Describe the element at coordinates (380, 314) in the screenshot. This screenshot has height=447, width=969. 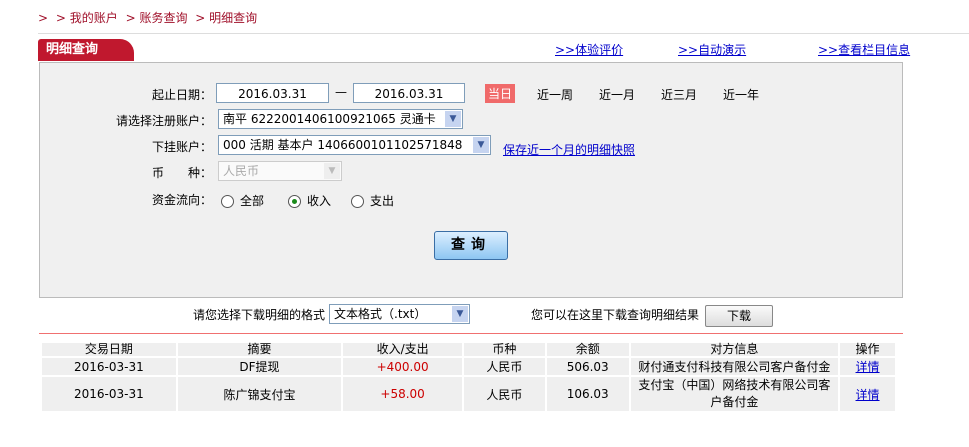
I see `format-value: 文本格式（.txt）` at that location.